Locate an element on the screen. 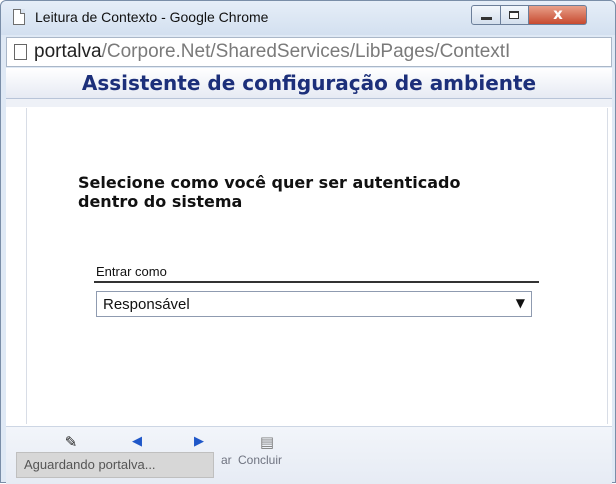  dropdown-arrow-icon: ▼ is located at coordinates (520, 303).